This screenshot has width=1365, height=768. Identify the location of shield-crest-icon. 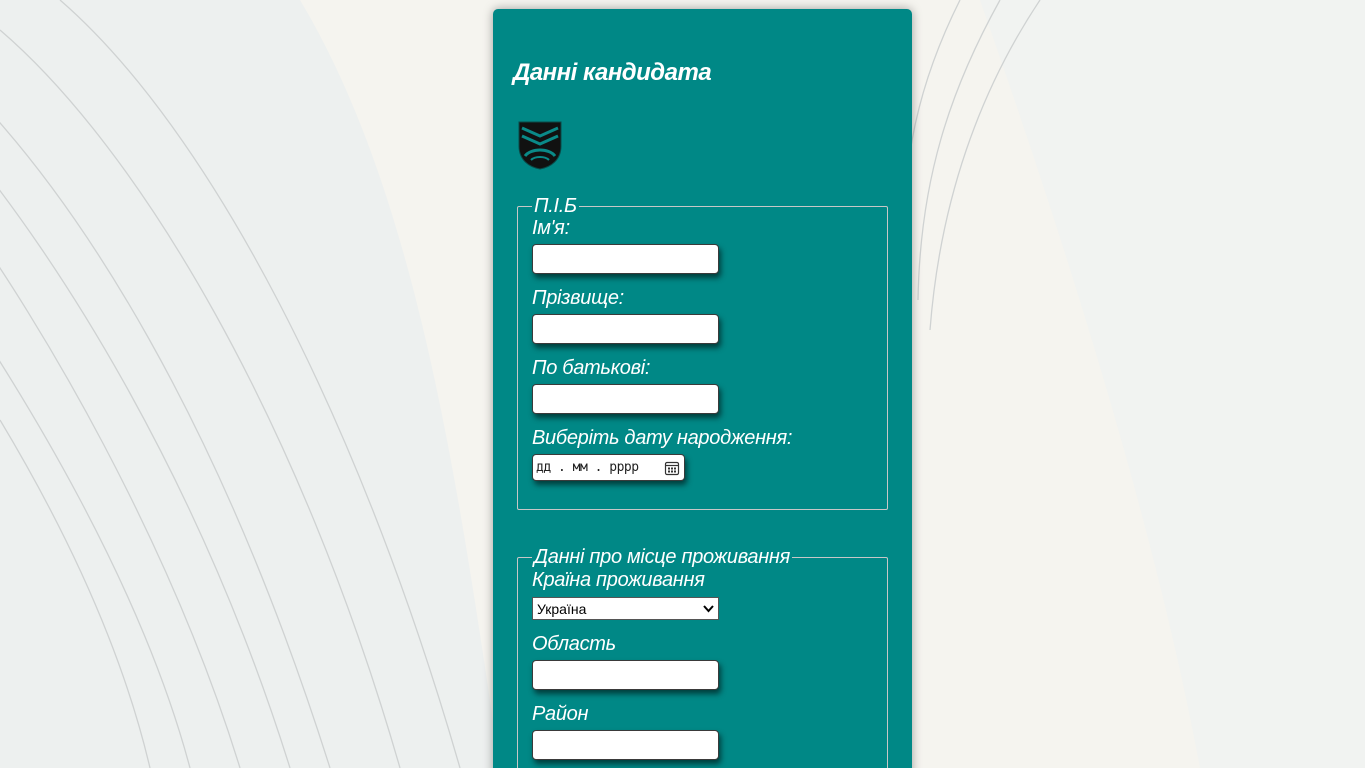
(540, 145).